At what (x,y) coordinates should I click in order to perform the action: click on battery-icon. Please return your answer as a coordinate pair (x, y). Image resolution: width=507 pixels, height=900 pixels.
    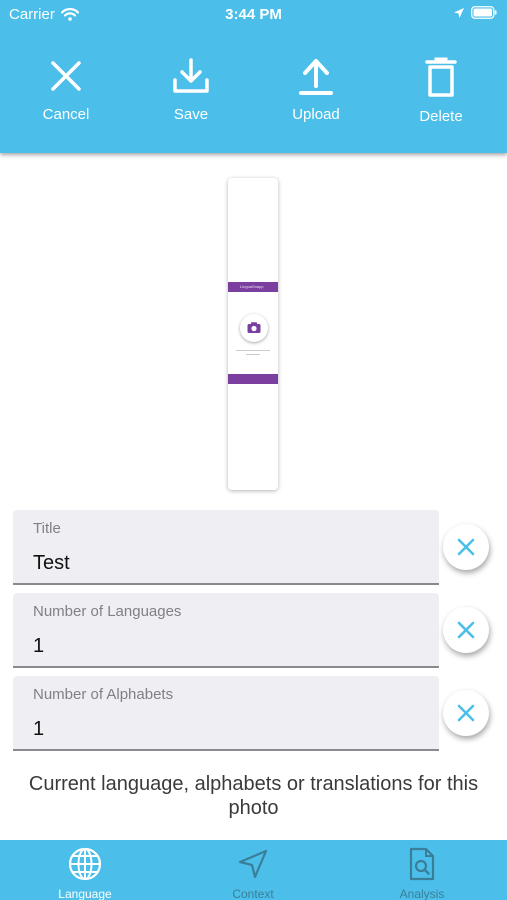
    Looking at the image, I should click on (484, 12).